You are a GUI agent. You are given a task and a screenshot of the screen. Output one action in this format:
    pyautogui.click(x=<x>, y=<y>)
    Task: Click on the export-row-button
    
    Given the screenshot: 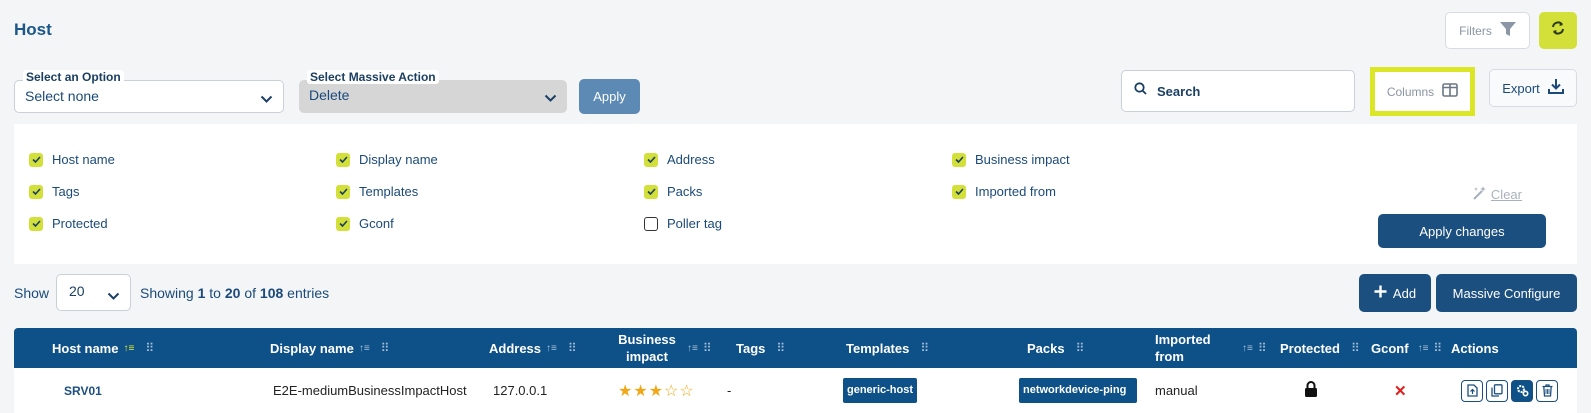 What is the action you would take?
    pyautogui.click(x=1472, y=390)
    